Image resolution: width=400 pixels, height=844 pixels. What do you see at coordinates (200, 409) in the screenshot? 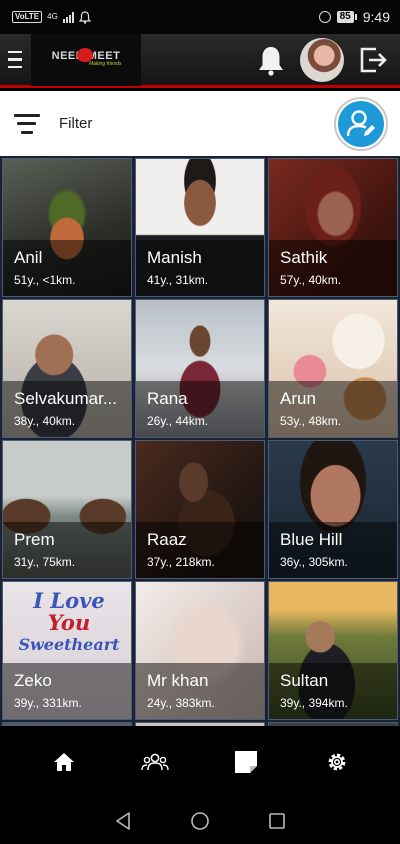
I see `profile-info: Rana 26y., 44km.` at bounding box center [200, 409].